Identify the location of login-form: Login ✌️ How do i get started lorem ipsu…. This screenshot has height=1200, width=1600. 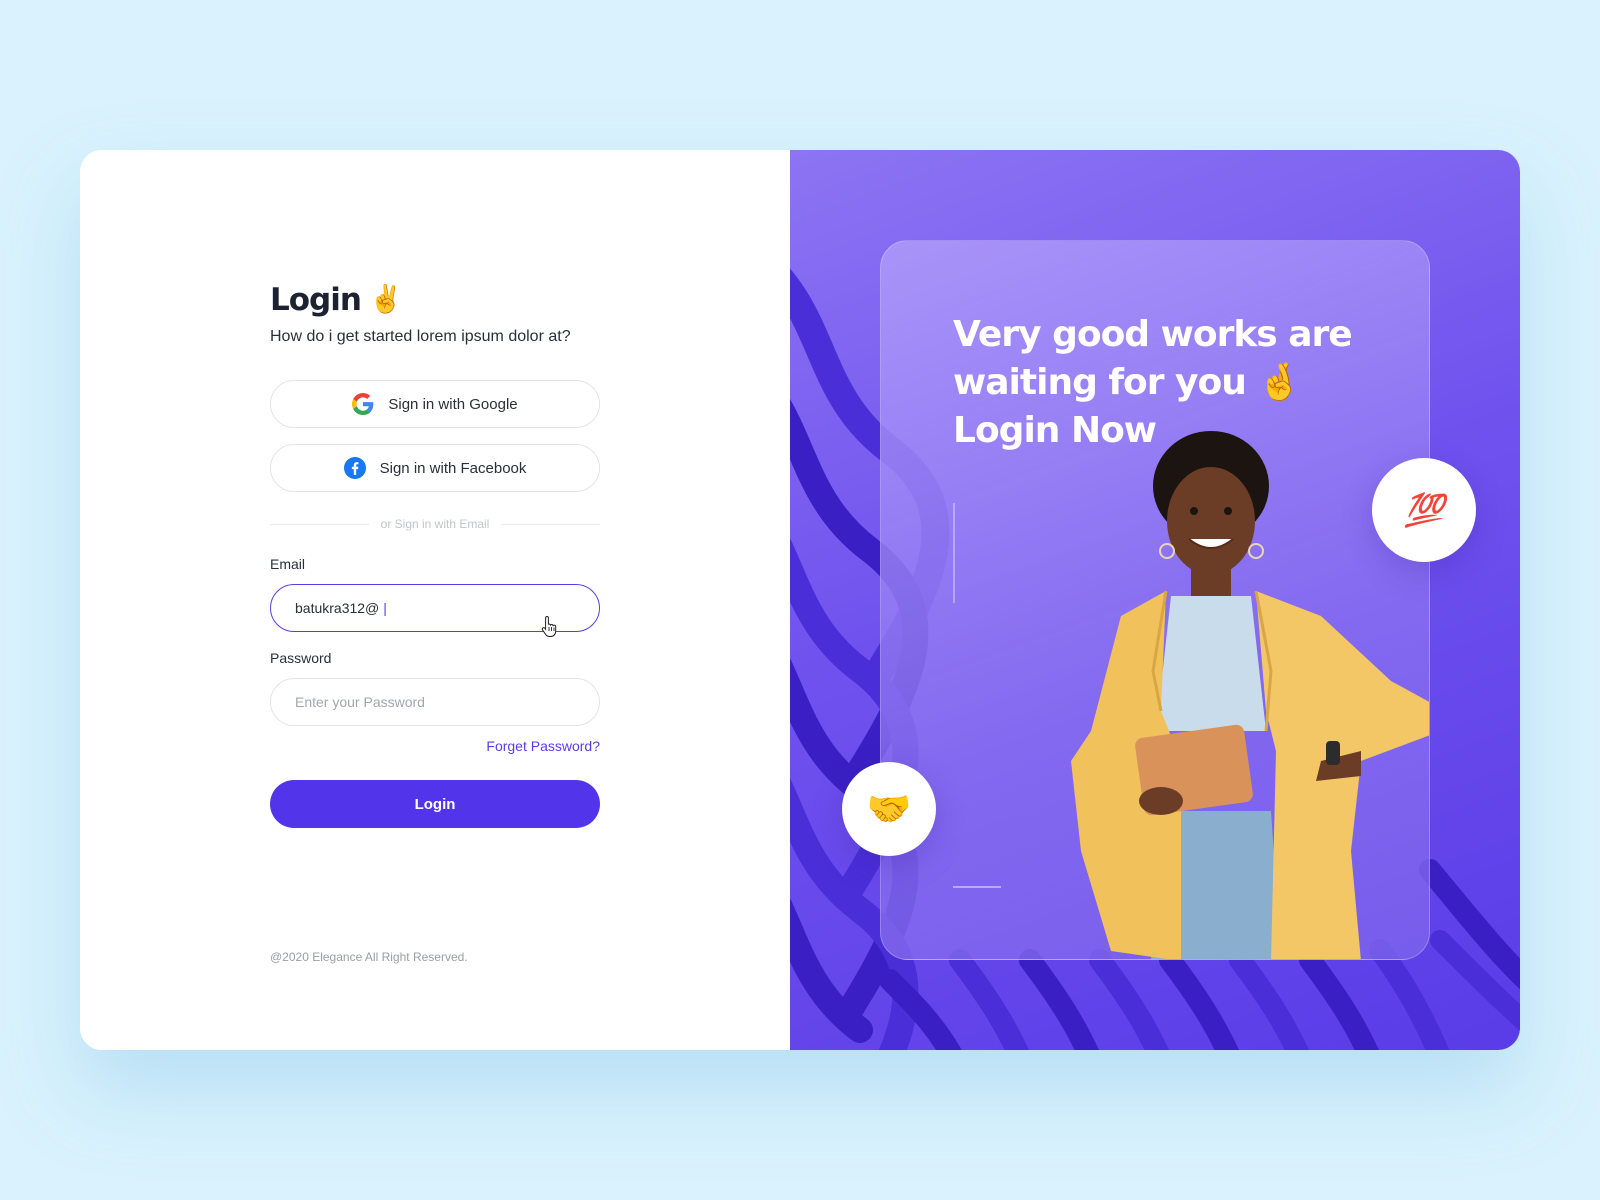
(435, 554).